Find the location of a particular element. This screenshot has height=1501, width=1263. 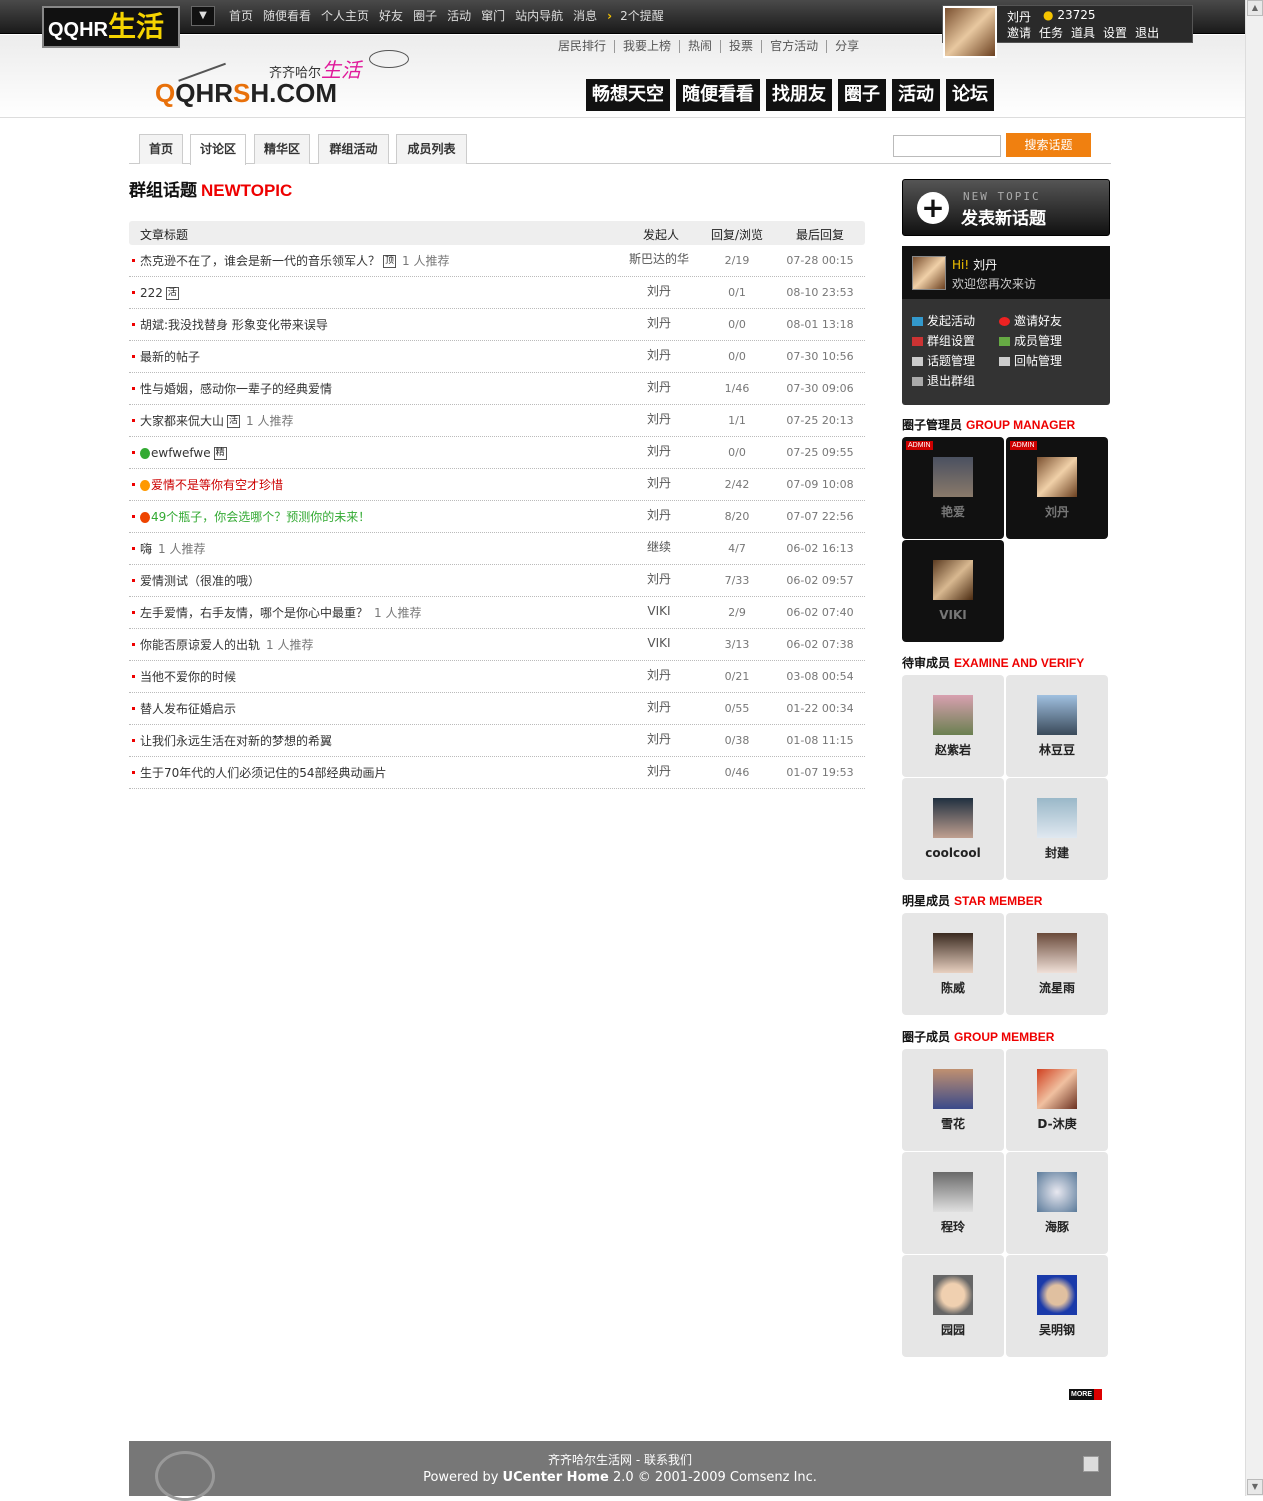

topnav-visit: 窜门 is located at coordinates (493, 16).